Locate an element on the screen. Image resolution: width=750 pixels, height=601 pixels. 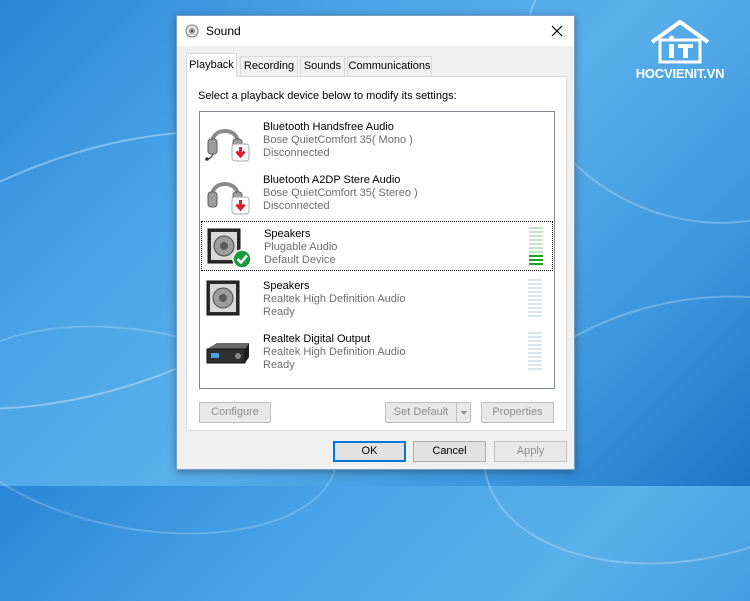
device-name: Bluetooth Handsfree Audio is located at coordinates (328, 127).